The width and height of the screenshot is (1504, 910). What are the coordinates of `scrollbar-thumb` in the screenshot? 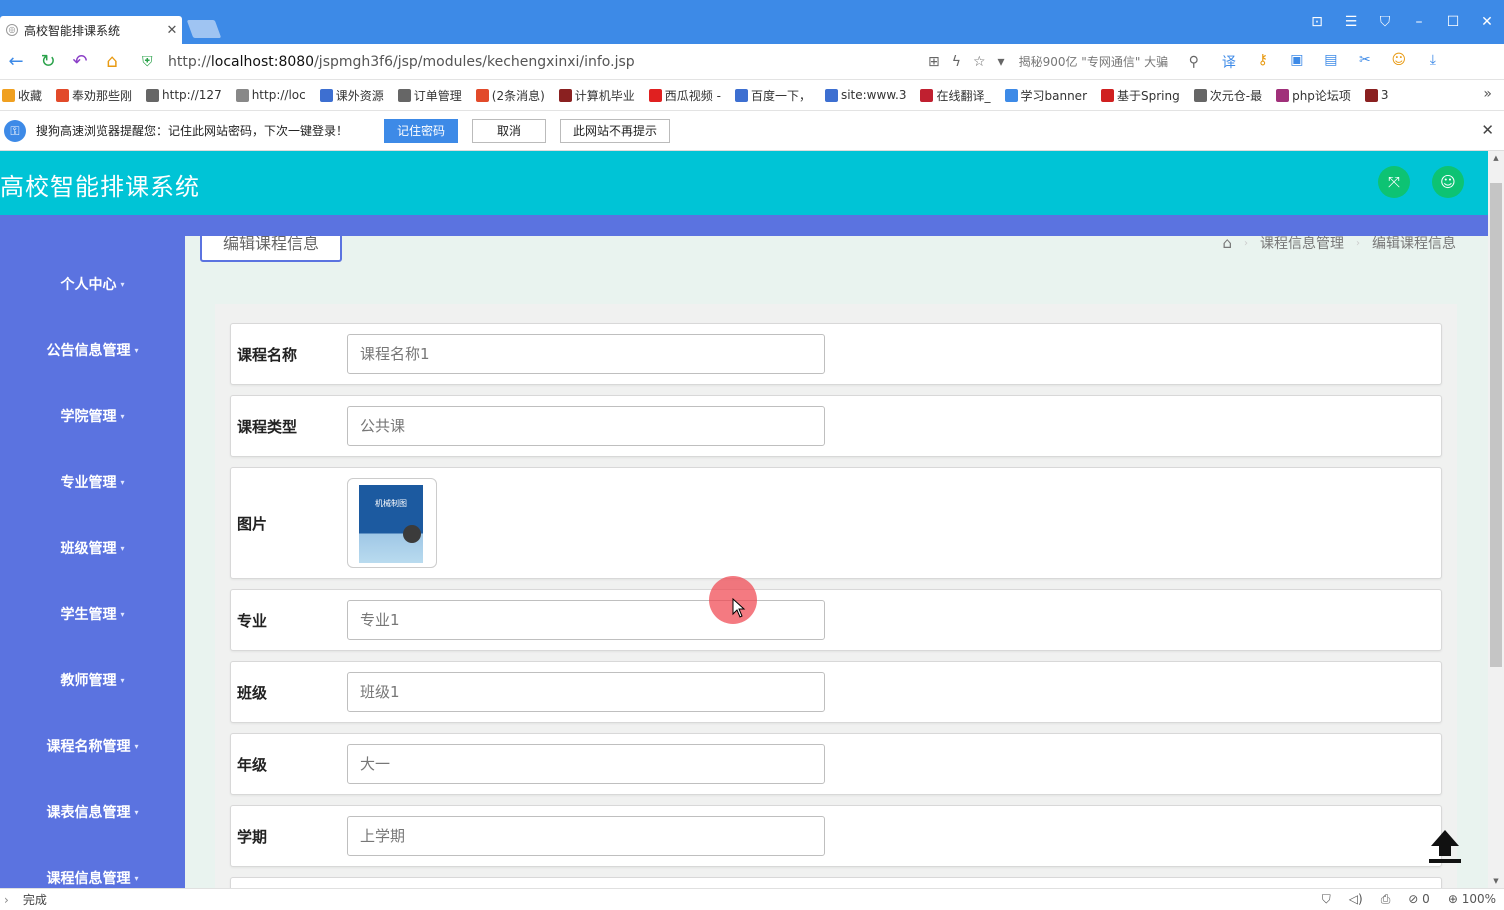 It's located at (1496, 425).